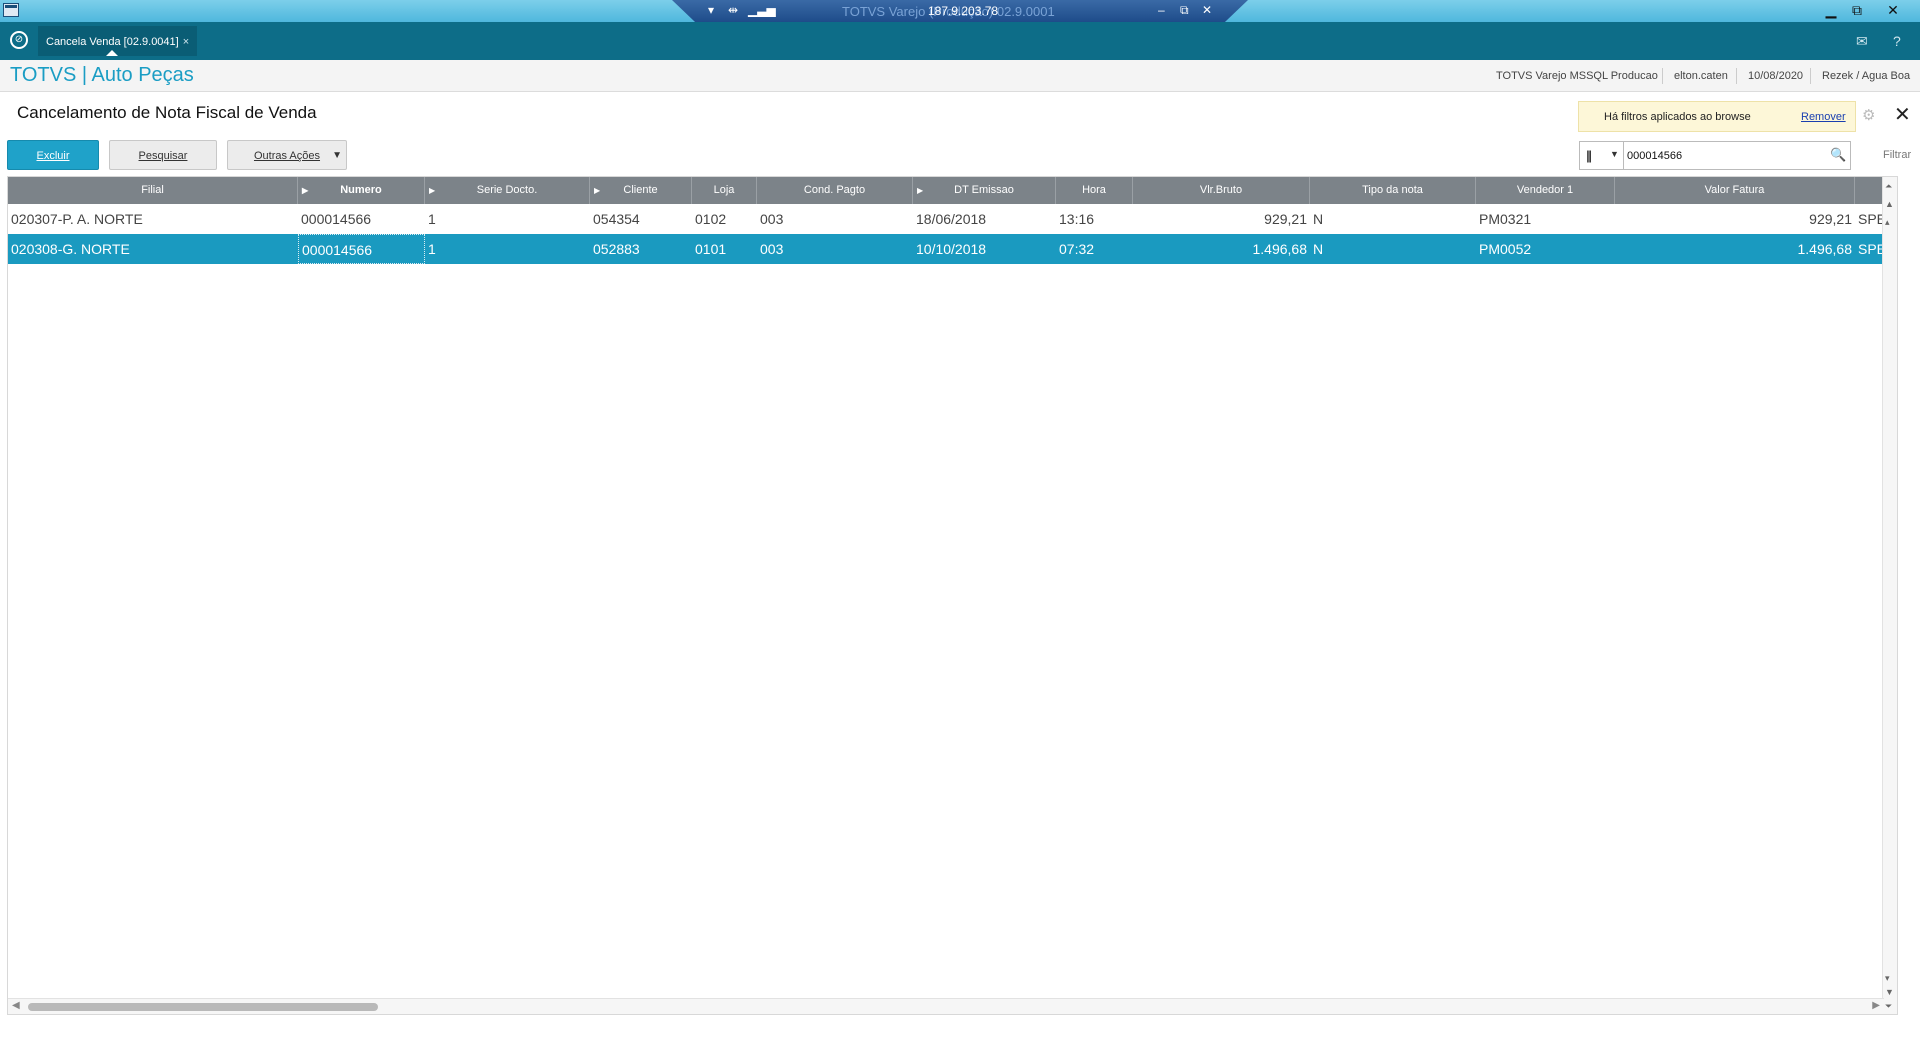  I want to click on minimize-icon: ▁, so click(1831, 10).